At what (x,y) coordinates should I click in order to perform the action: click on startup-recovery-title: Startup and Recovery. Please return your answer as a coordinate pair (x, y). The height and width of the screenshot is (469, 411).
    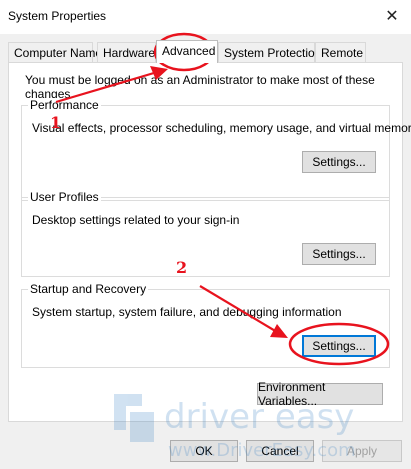
    Looking at the image, I should click on (88, 289).